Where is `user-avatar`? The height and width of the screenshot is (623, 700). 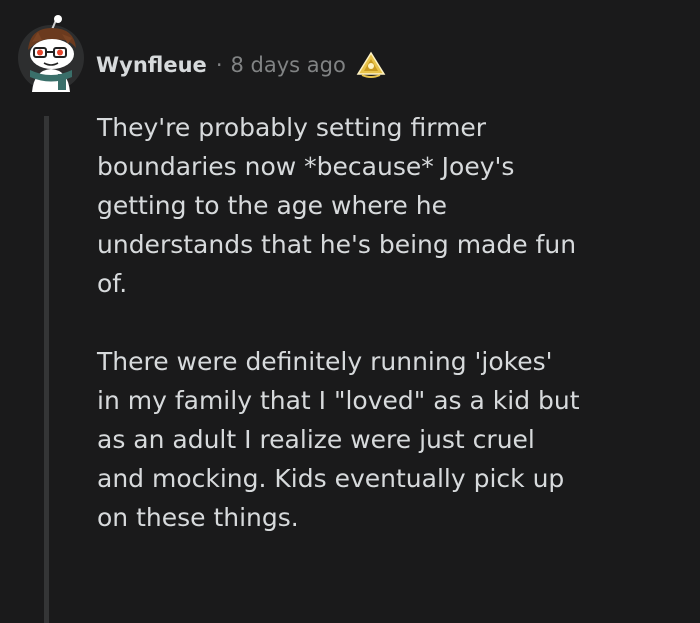
user-avatar is located at coordinates (51, 53).